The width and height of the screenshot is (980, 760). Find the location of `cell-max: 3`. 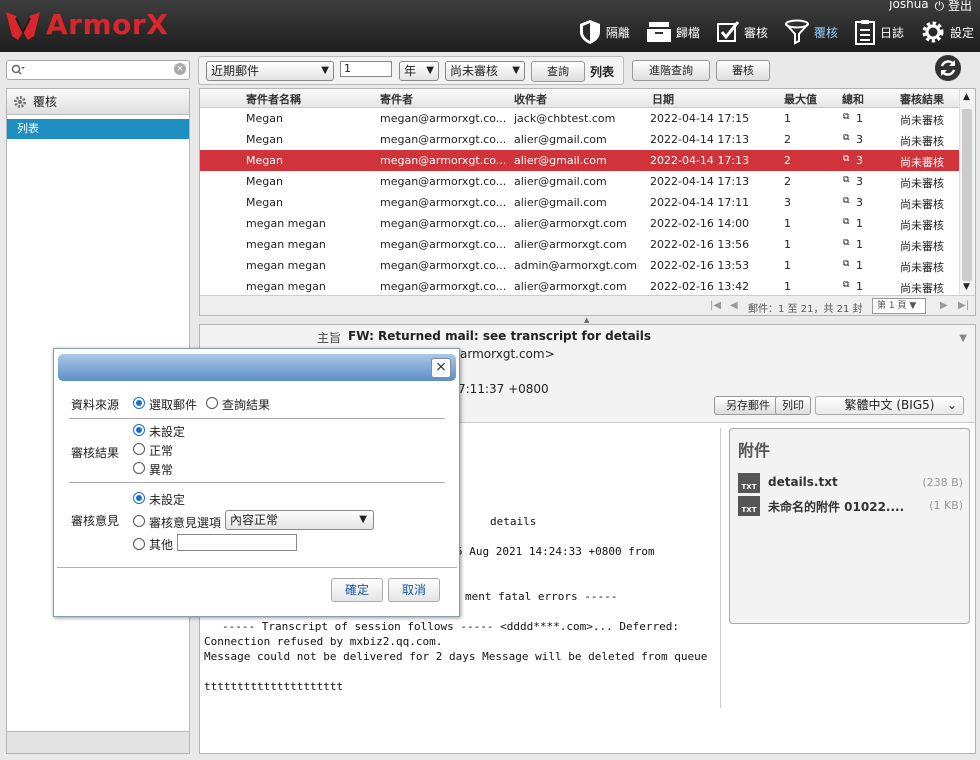

cell-max: 3 is located at coordinates (787, 202).